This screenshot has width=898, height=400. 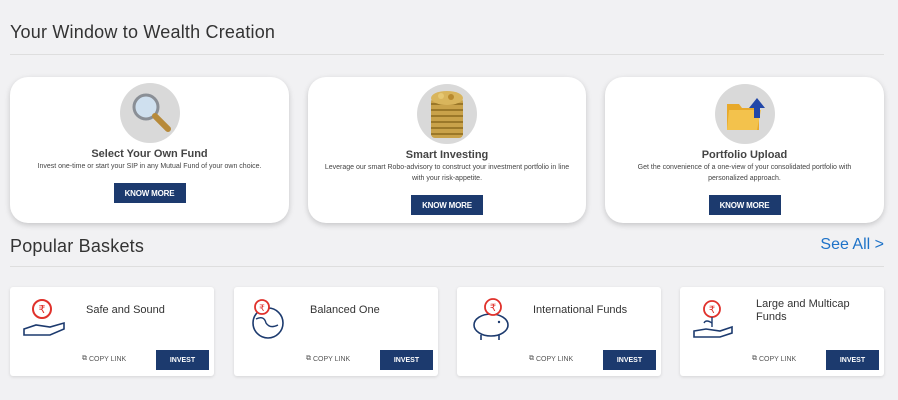 What do you see at coordinates (447, 155) in the screenshot?
I see `feature-title: Smart Investing` at bounding box center [447, 155].